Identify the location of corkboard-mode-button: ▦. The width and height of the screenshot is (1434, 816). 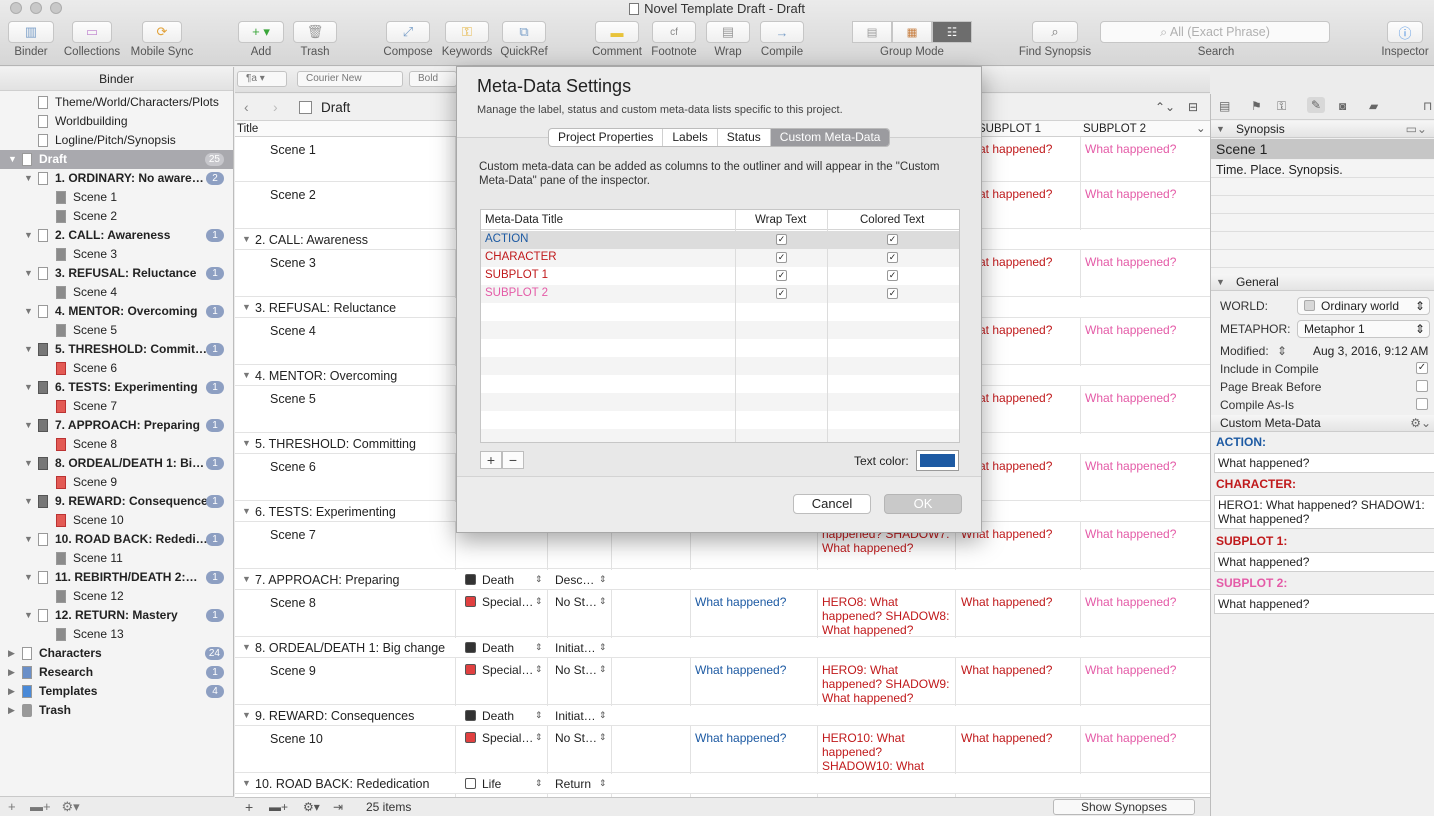
(912, 32).